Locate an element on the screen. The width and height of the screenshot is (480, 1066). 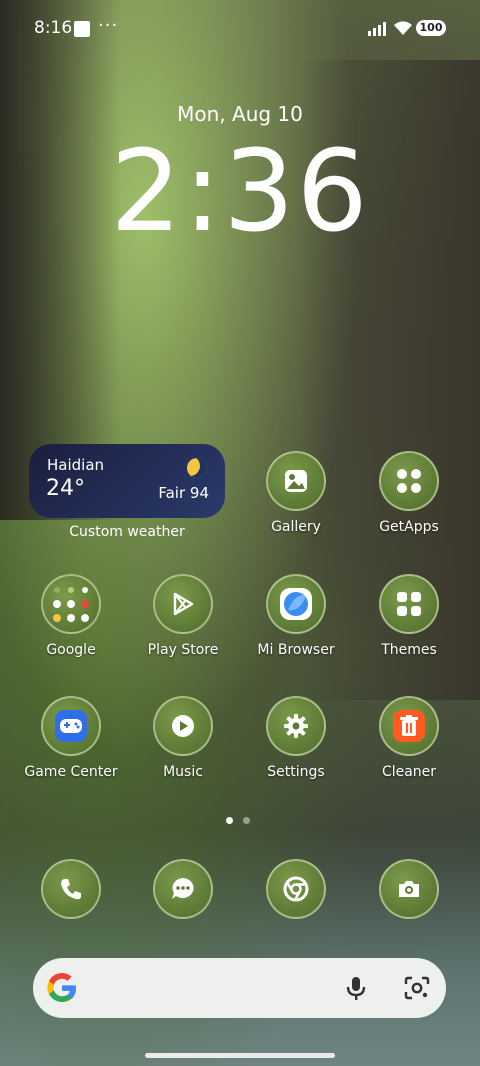
camera-icon is located at coordinates (409, 889).